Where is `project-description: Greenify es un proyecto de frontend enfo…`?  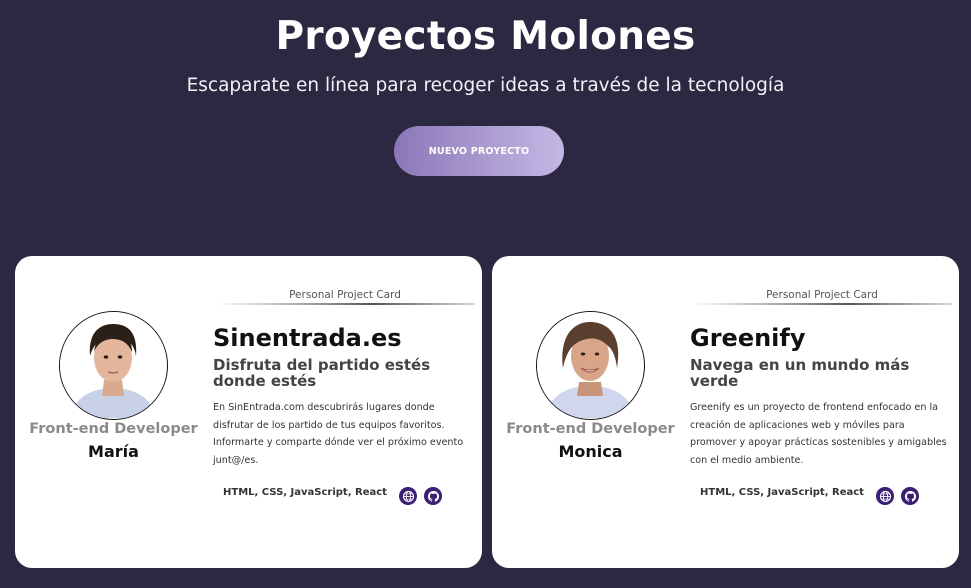 project-description: Greenify es un proyecto de frontend enfo… is located at coordinates (818, 434).